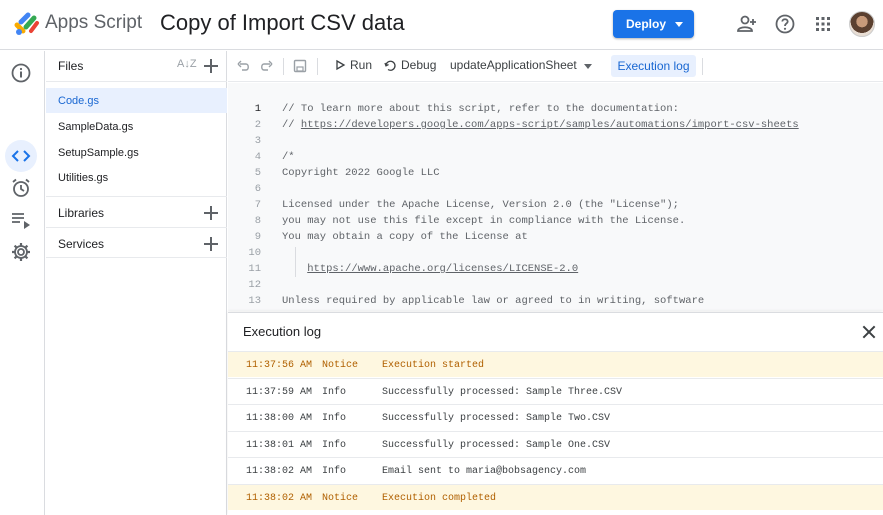  I want to click on file-item-code: Code.gs, so click(136, 100).